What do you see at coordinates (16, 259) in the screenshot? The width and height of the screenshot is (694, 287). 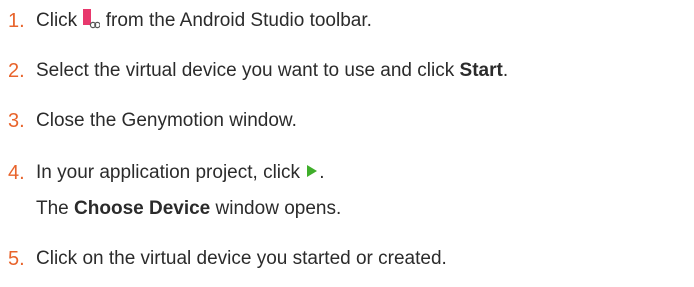 I see `step-number: 5.` at bounding box center [16, 259].